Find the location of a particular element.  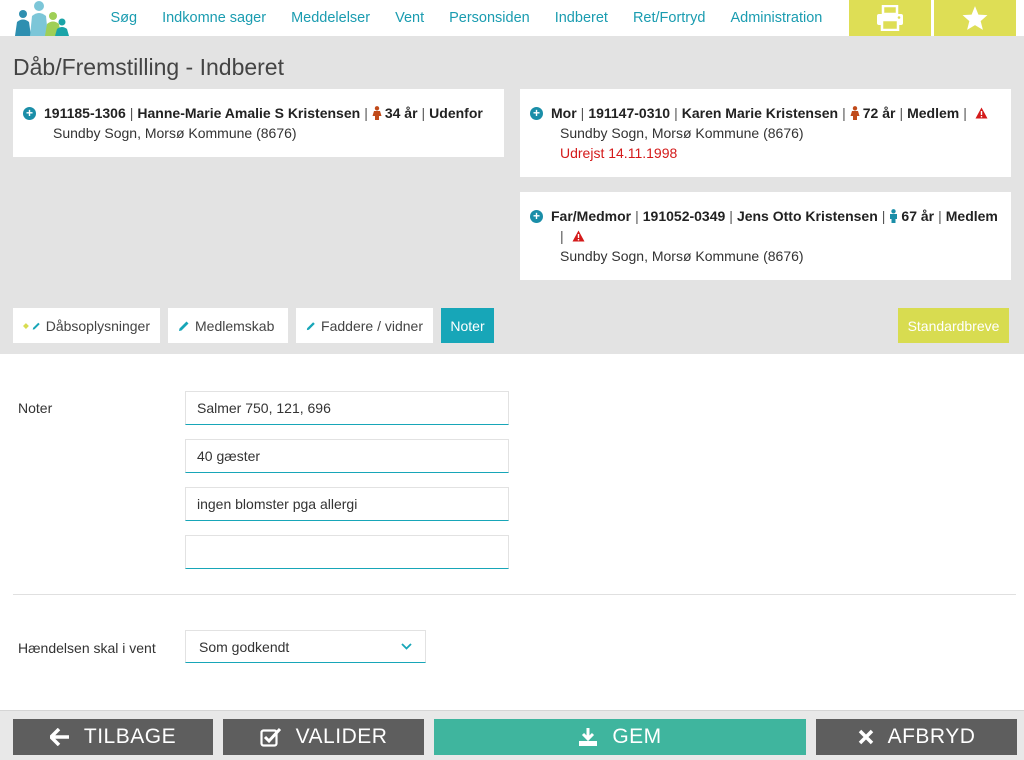

father-membership-status: Medlem is located at coordinates (971, 216).